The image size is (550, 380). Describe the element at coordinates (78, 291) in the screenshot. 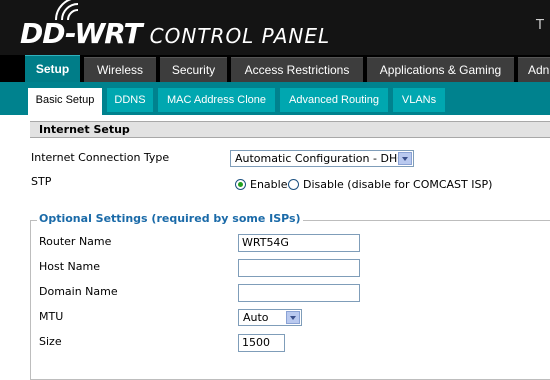

I see `domain-name-label: Domain Name` at that location.